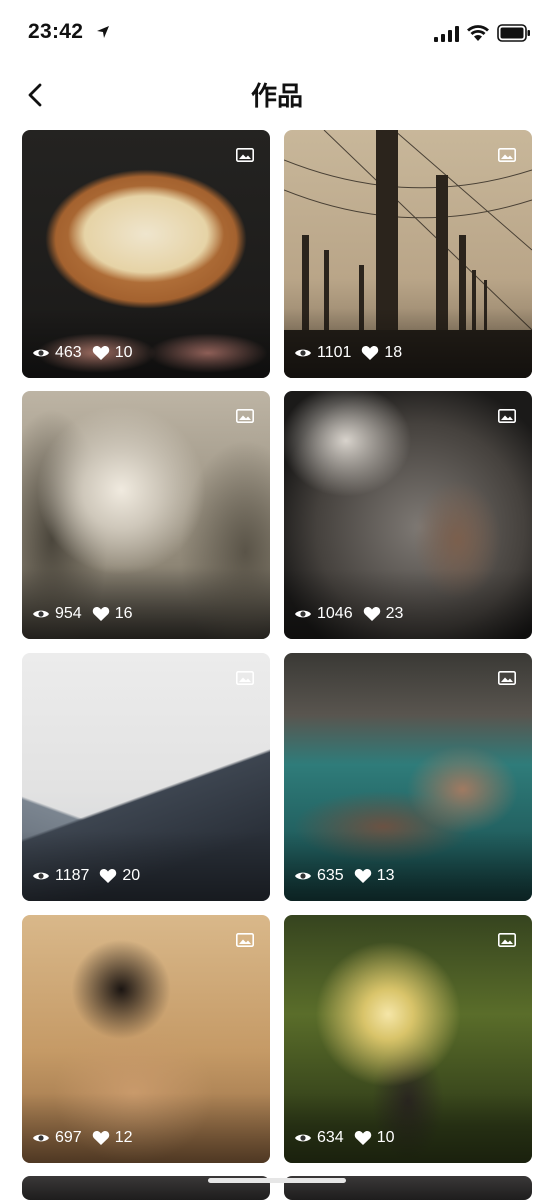 The width and height of the screenshot is (554, 1200). I want to click on card-stats: 954 16, so click(87, 614).